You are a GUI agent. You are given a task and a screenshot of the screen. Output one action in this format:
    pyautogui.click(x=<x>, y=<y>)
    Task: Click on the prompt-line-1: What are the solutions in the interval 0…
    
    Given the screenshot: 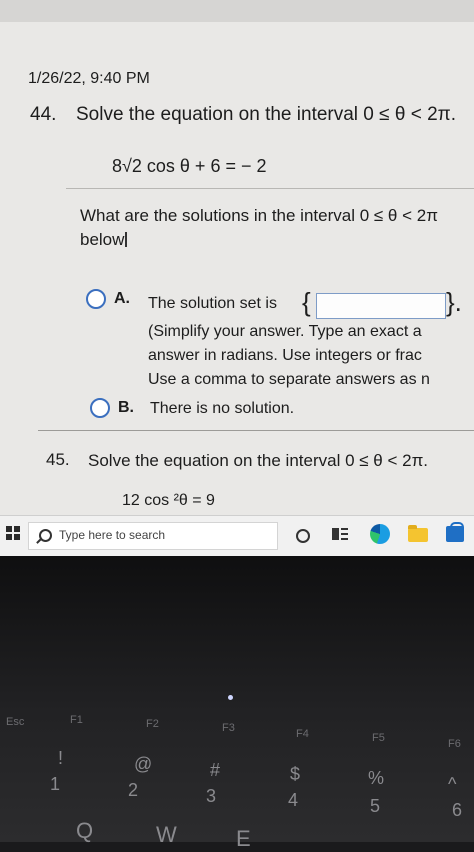 What is the action you would take?
    pyautogui.click(x=259, y=215)
    